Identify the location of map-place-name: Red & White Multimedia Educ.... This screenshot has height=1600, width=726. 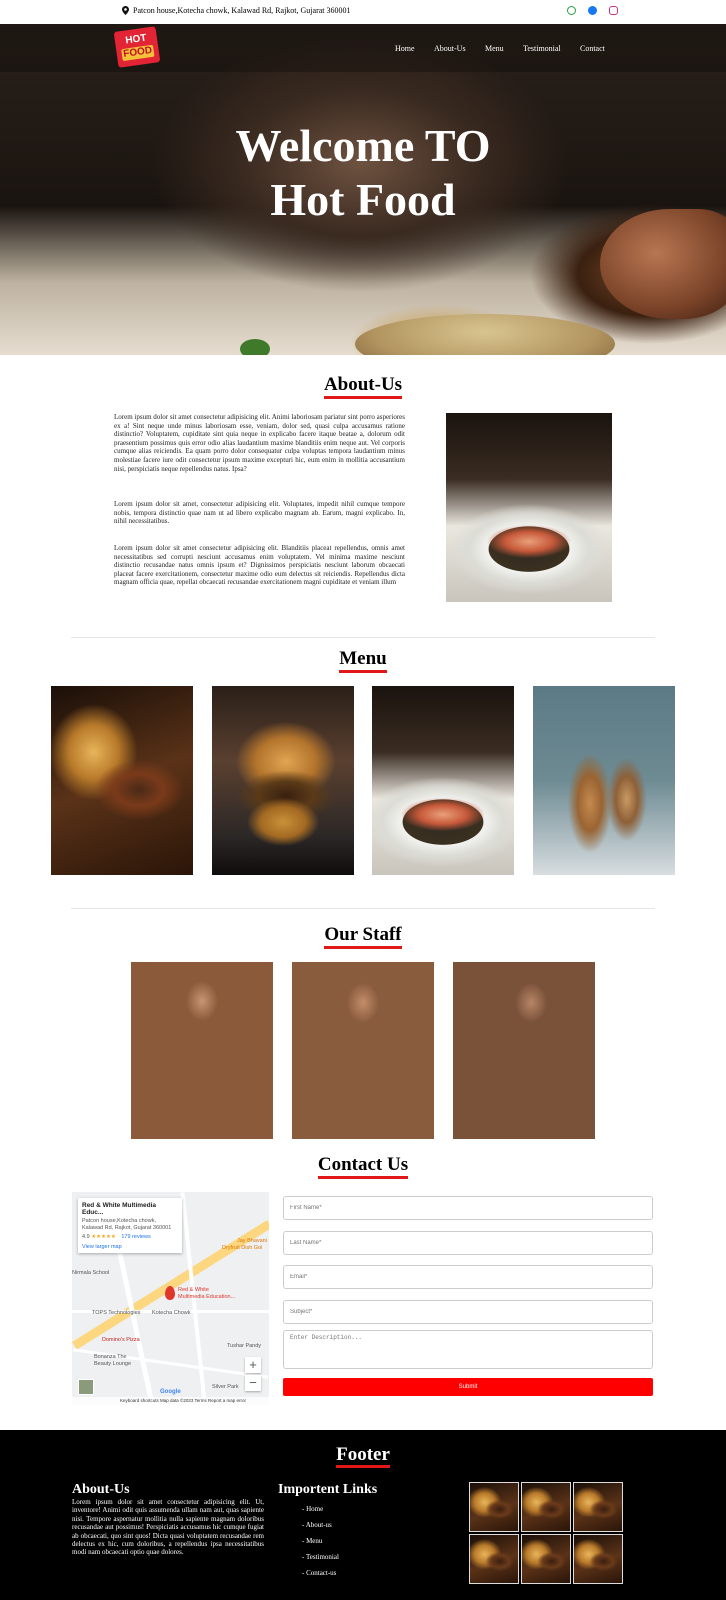
(119, 1209).